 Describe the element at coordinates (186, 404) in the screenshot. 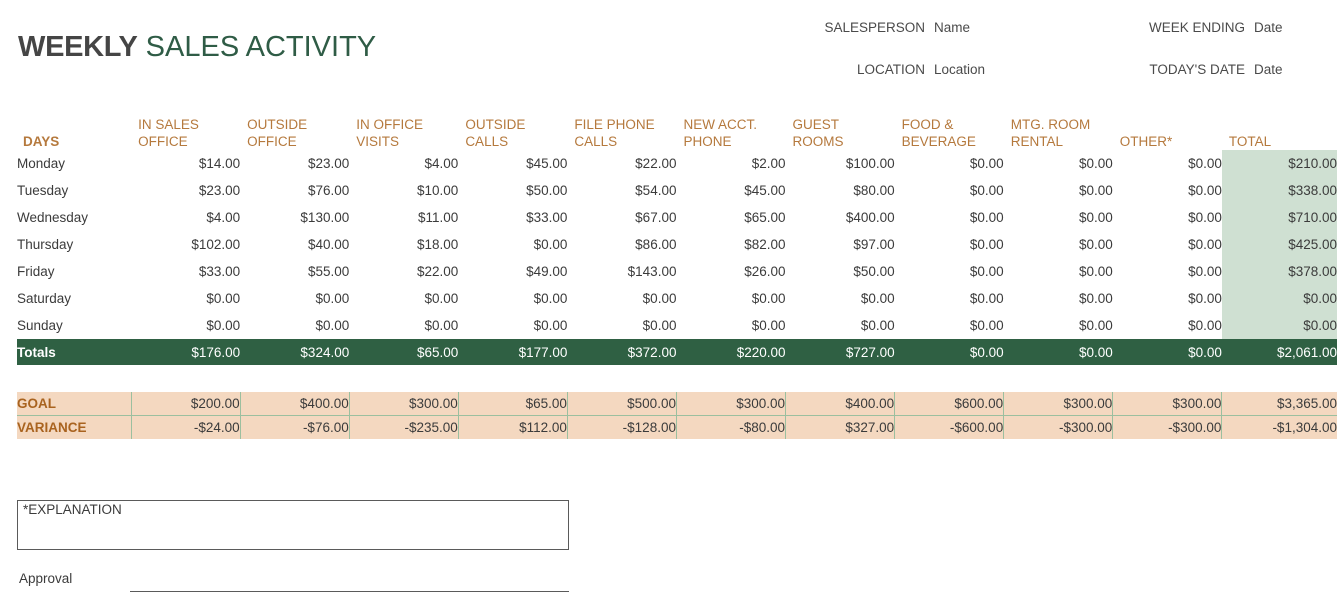

I see `value-cell: $200.00` at that location.